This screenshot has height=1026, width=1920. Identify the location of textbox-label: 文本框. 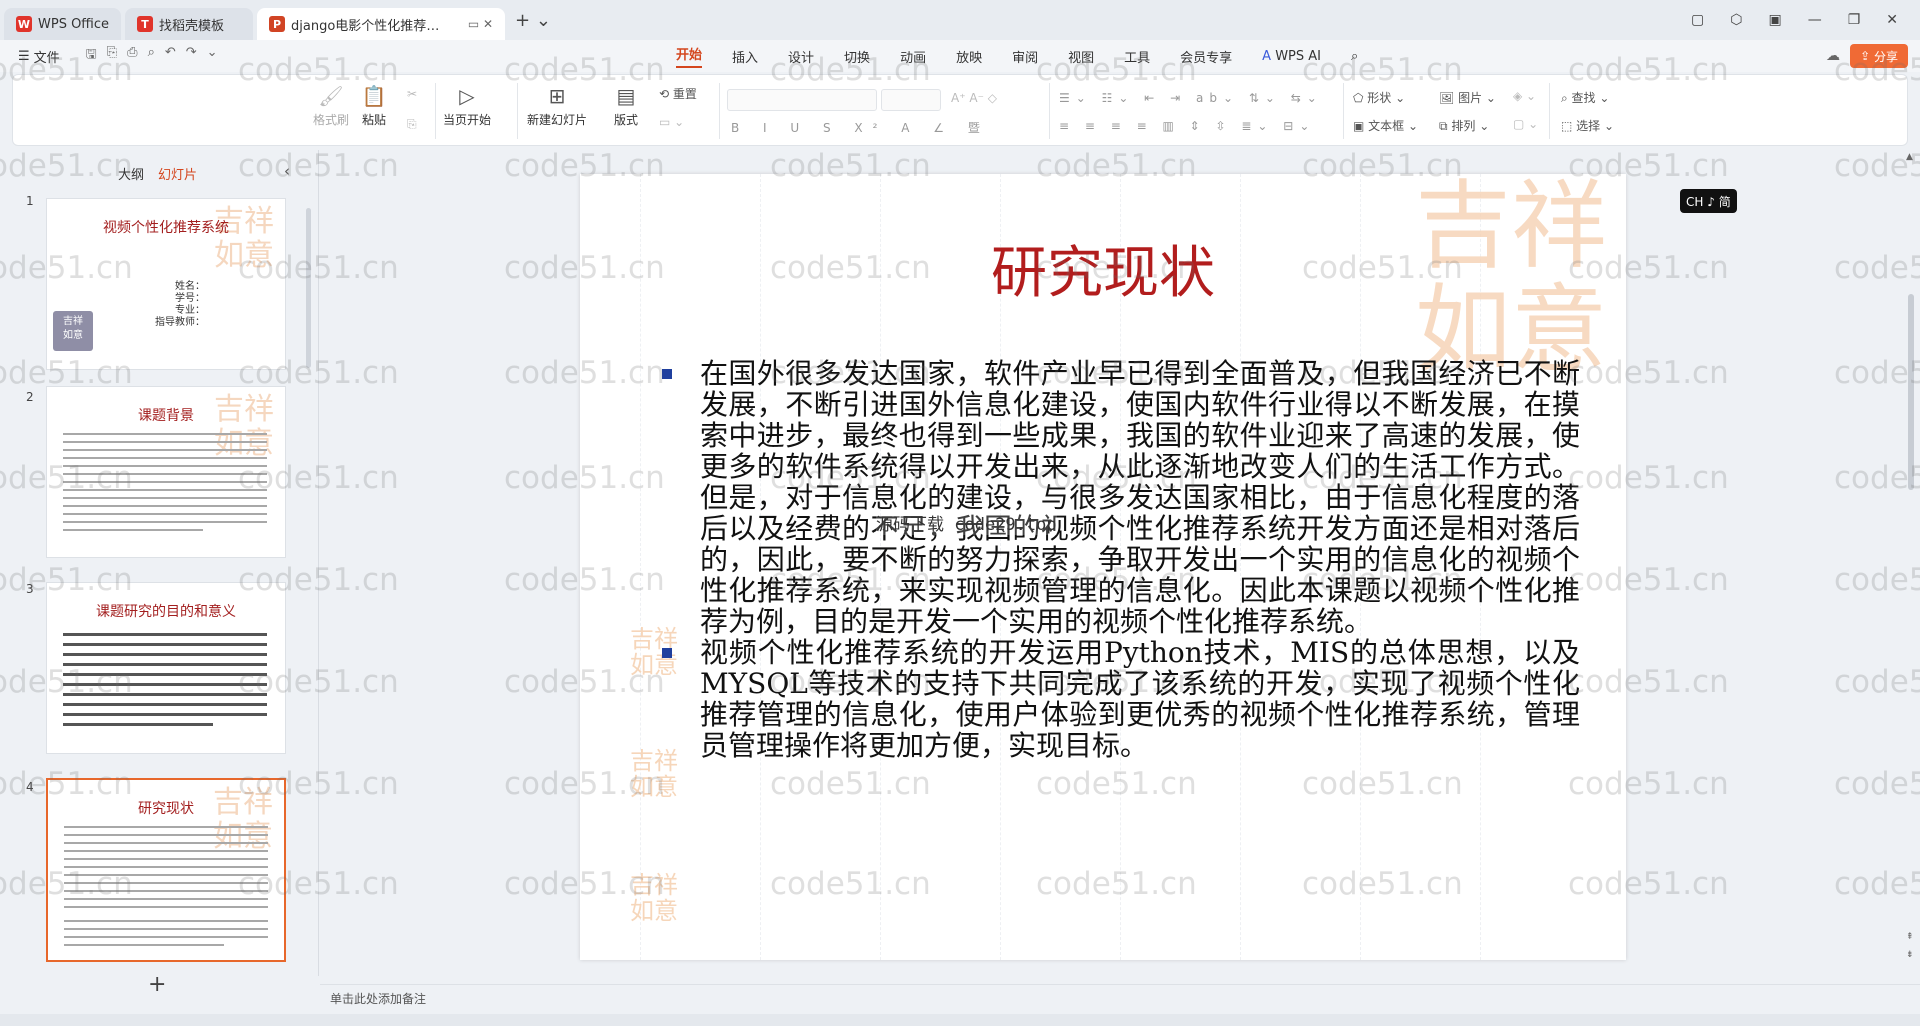
(1386, 126).